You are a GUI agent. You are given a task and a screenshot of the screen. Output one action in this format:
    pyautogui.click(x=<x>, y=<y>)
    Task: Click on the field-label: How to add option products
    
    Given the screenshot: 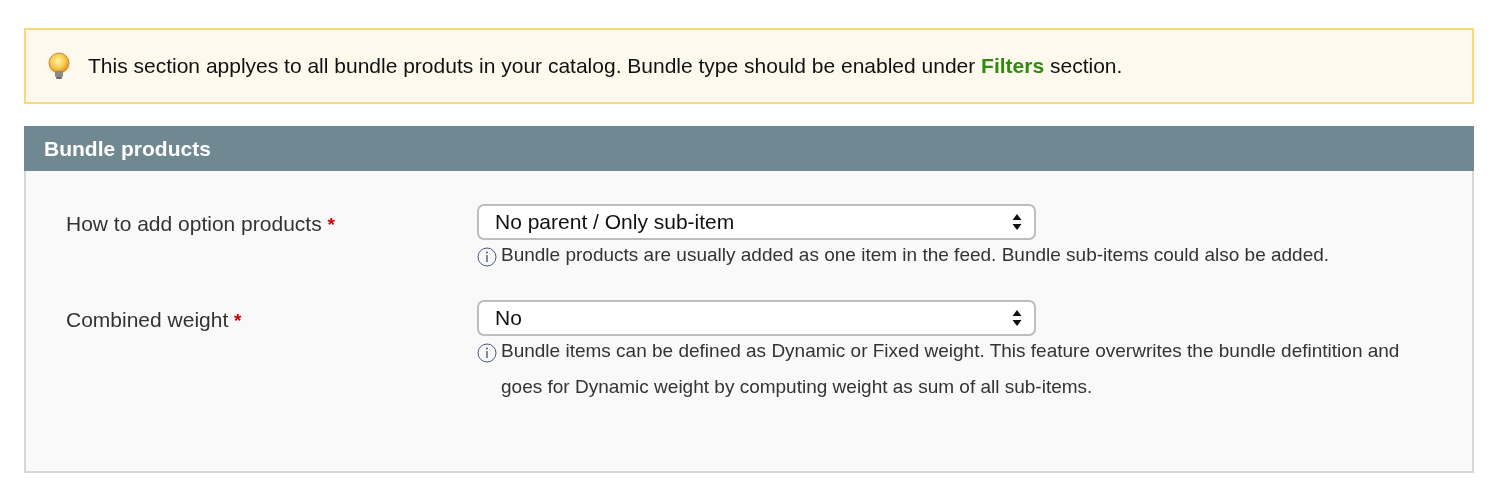 What is the action you would take?
    pyautogui.click(x=194, y=223)
    